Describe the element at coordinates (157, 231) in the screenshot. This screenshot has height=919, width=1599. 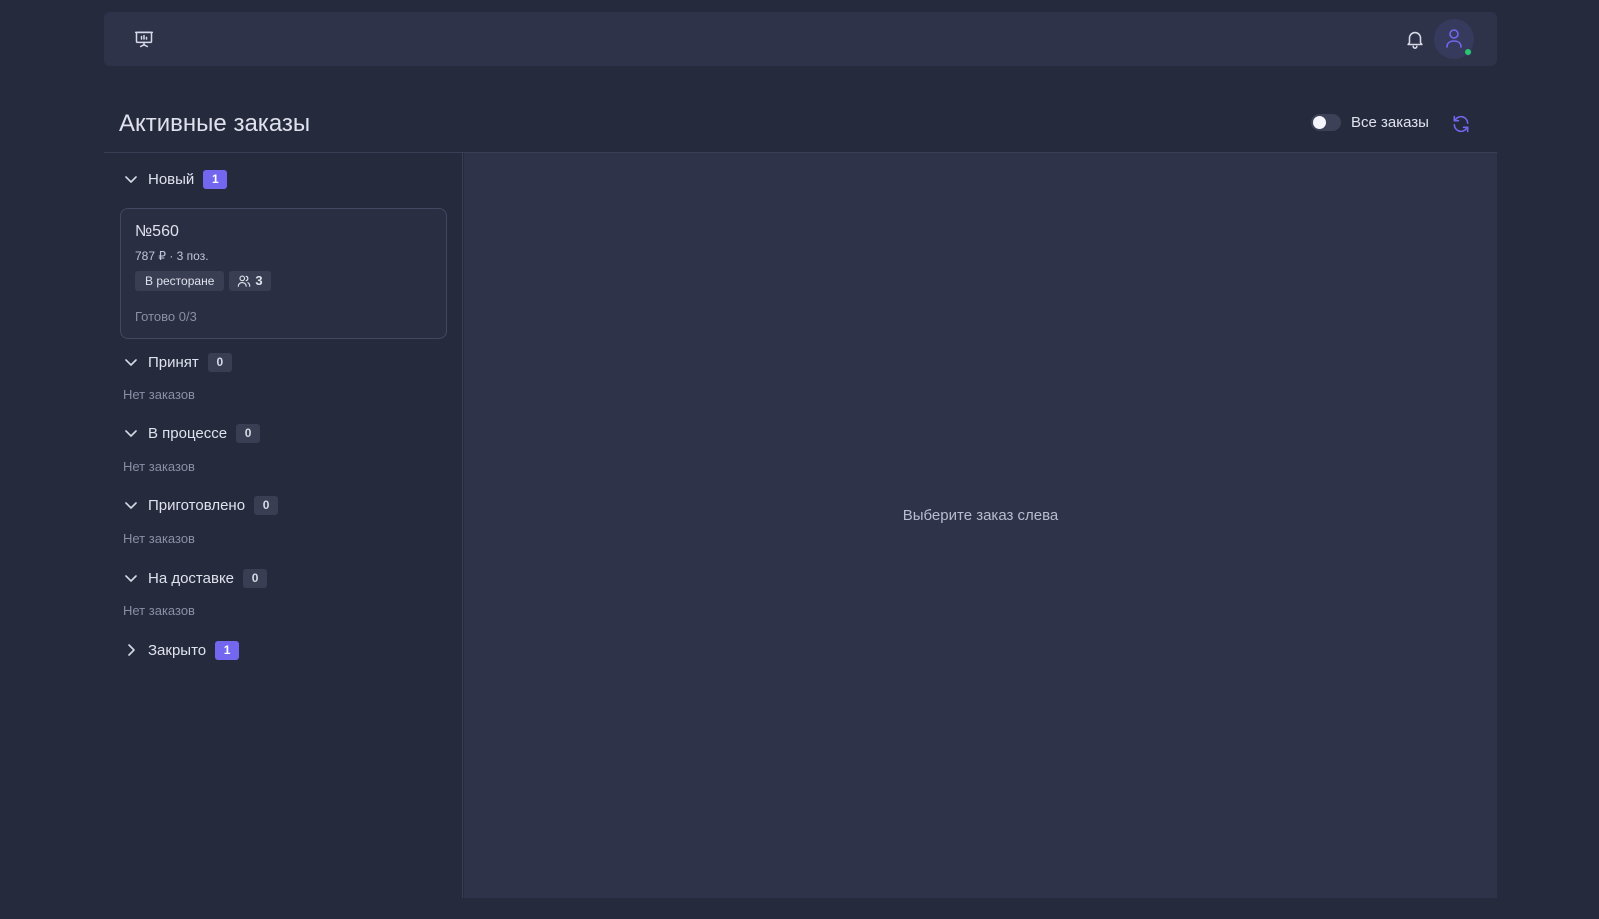
I see `order-number: №560` at that location.